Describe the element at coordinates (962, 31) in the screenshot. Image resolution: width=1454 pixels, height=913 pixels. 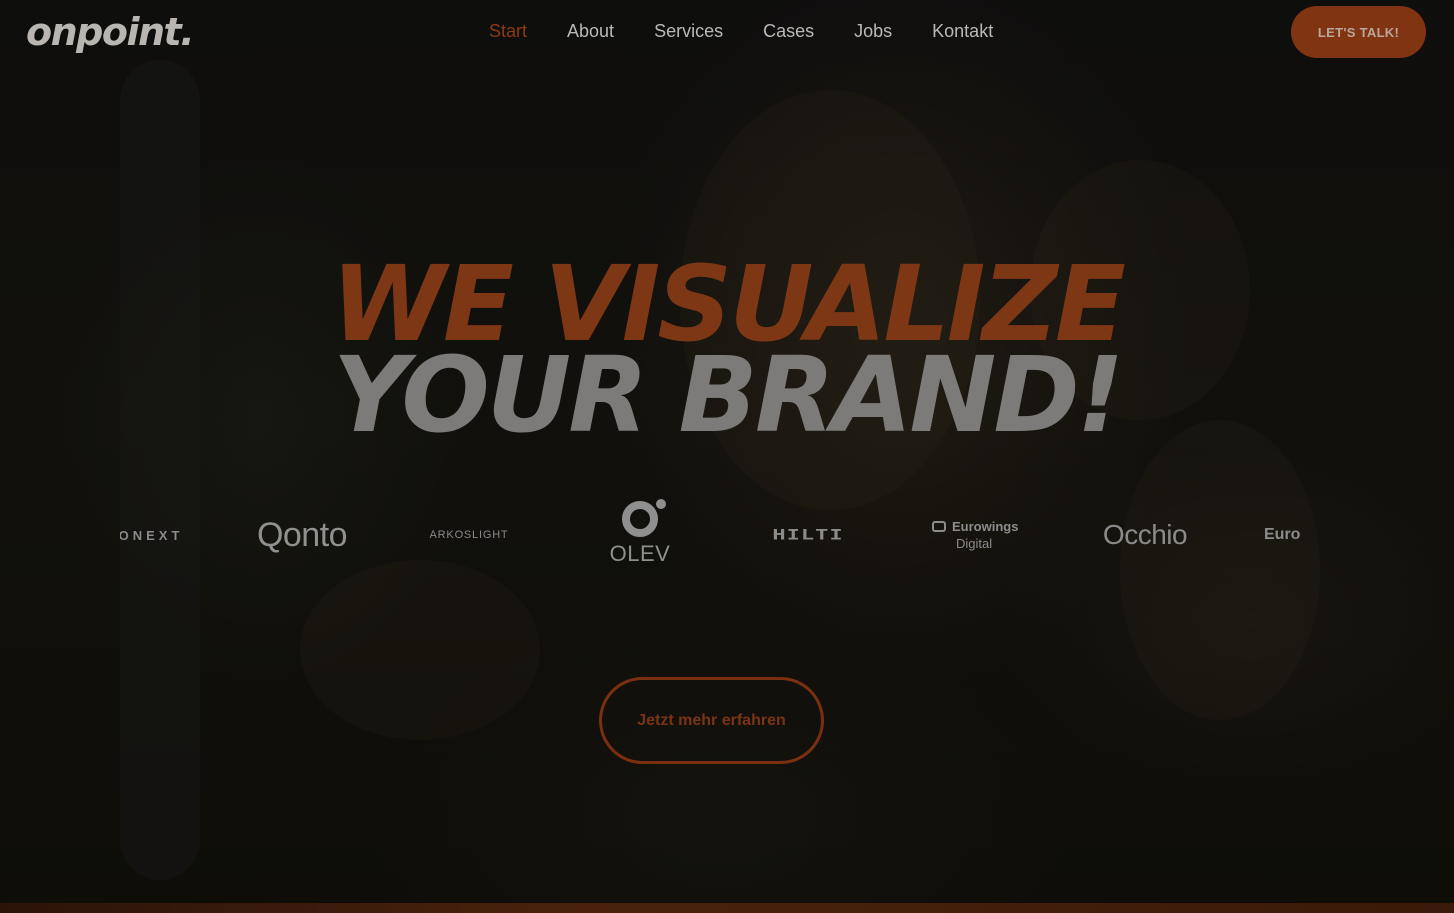
I see `nav-item-kontakt: Kontakt` at that location.